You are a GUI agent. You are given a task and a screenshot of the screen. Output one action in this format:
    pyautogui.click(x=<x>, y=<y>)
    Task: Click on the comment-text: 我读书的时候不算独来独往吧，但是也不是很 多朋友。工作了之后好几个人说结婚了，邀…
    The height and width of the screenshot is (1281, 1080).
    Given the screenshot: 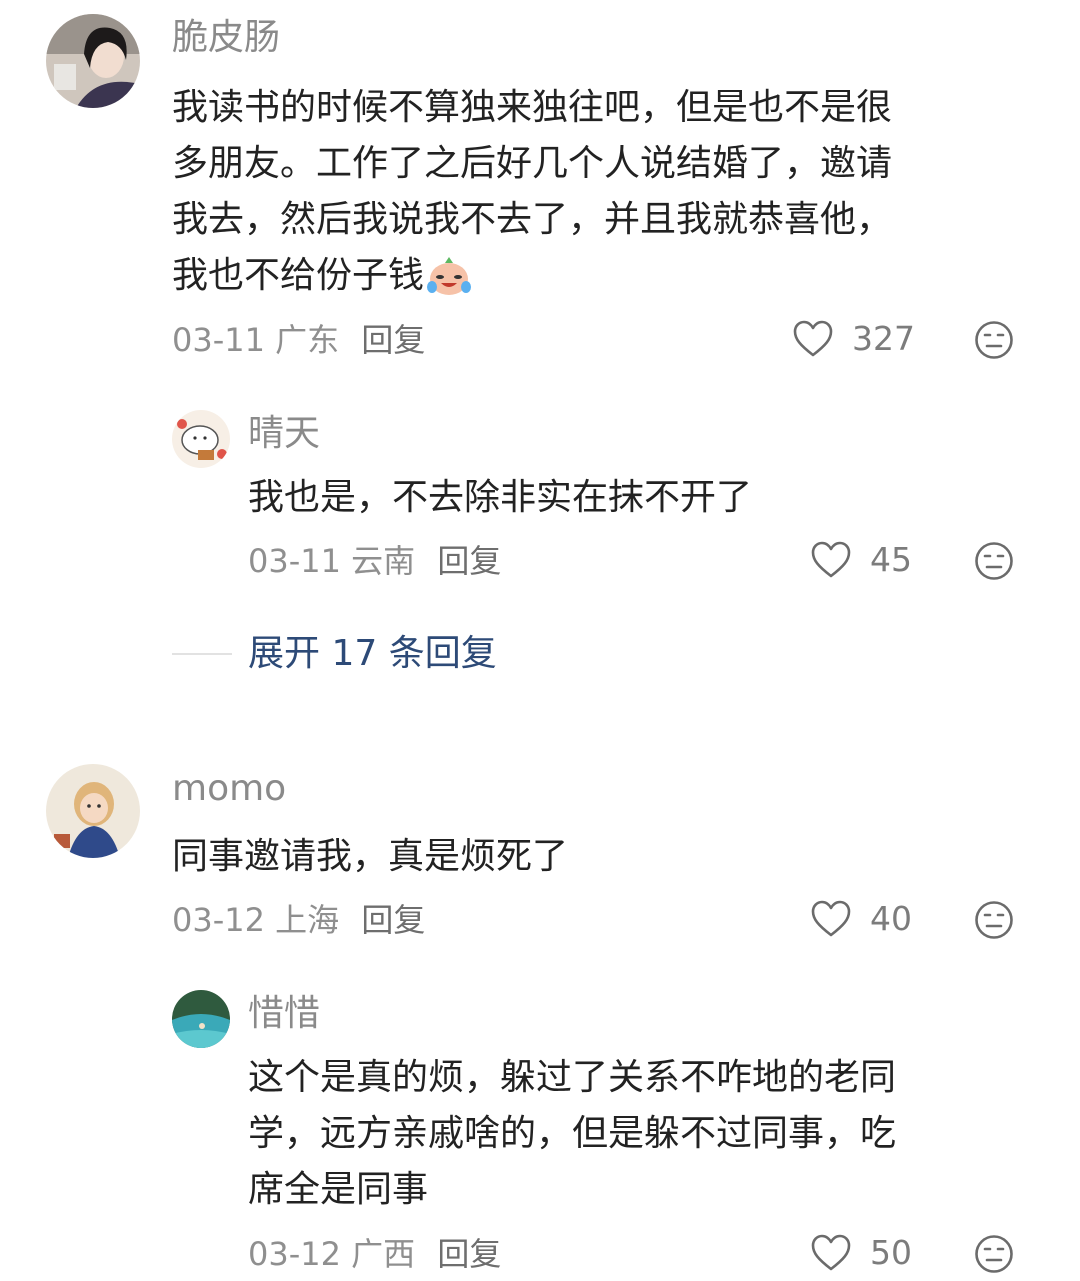 What is the action you would take?
    pyautogui.click(x=532, y=192)
    